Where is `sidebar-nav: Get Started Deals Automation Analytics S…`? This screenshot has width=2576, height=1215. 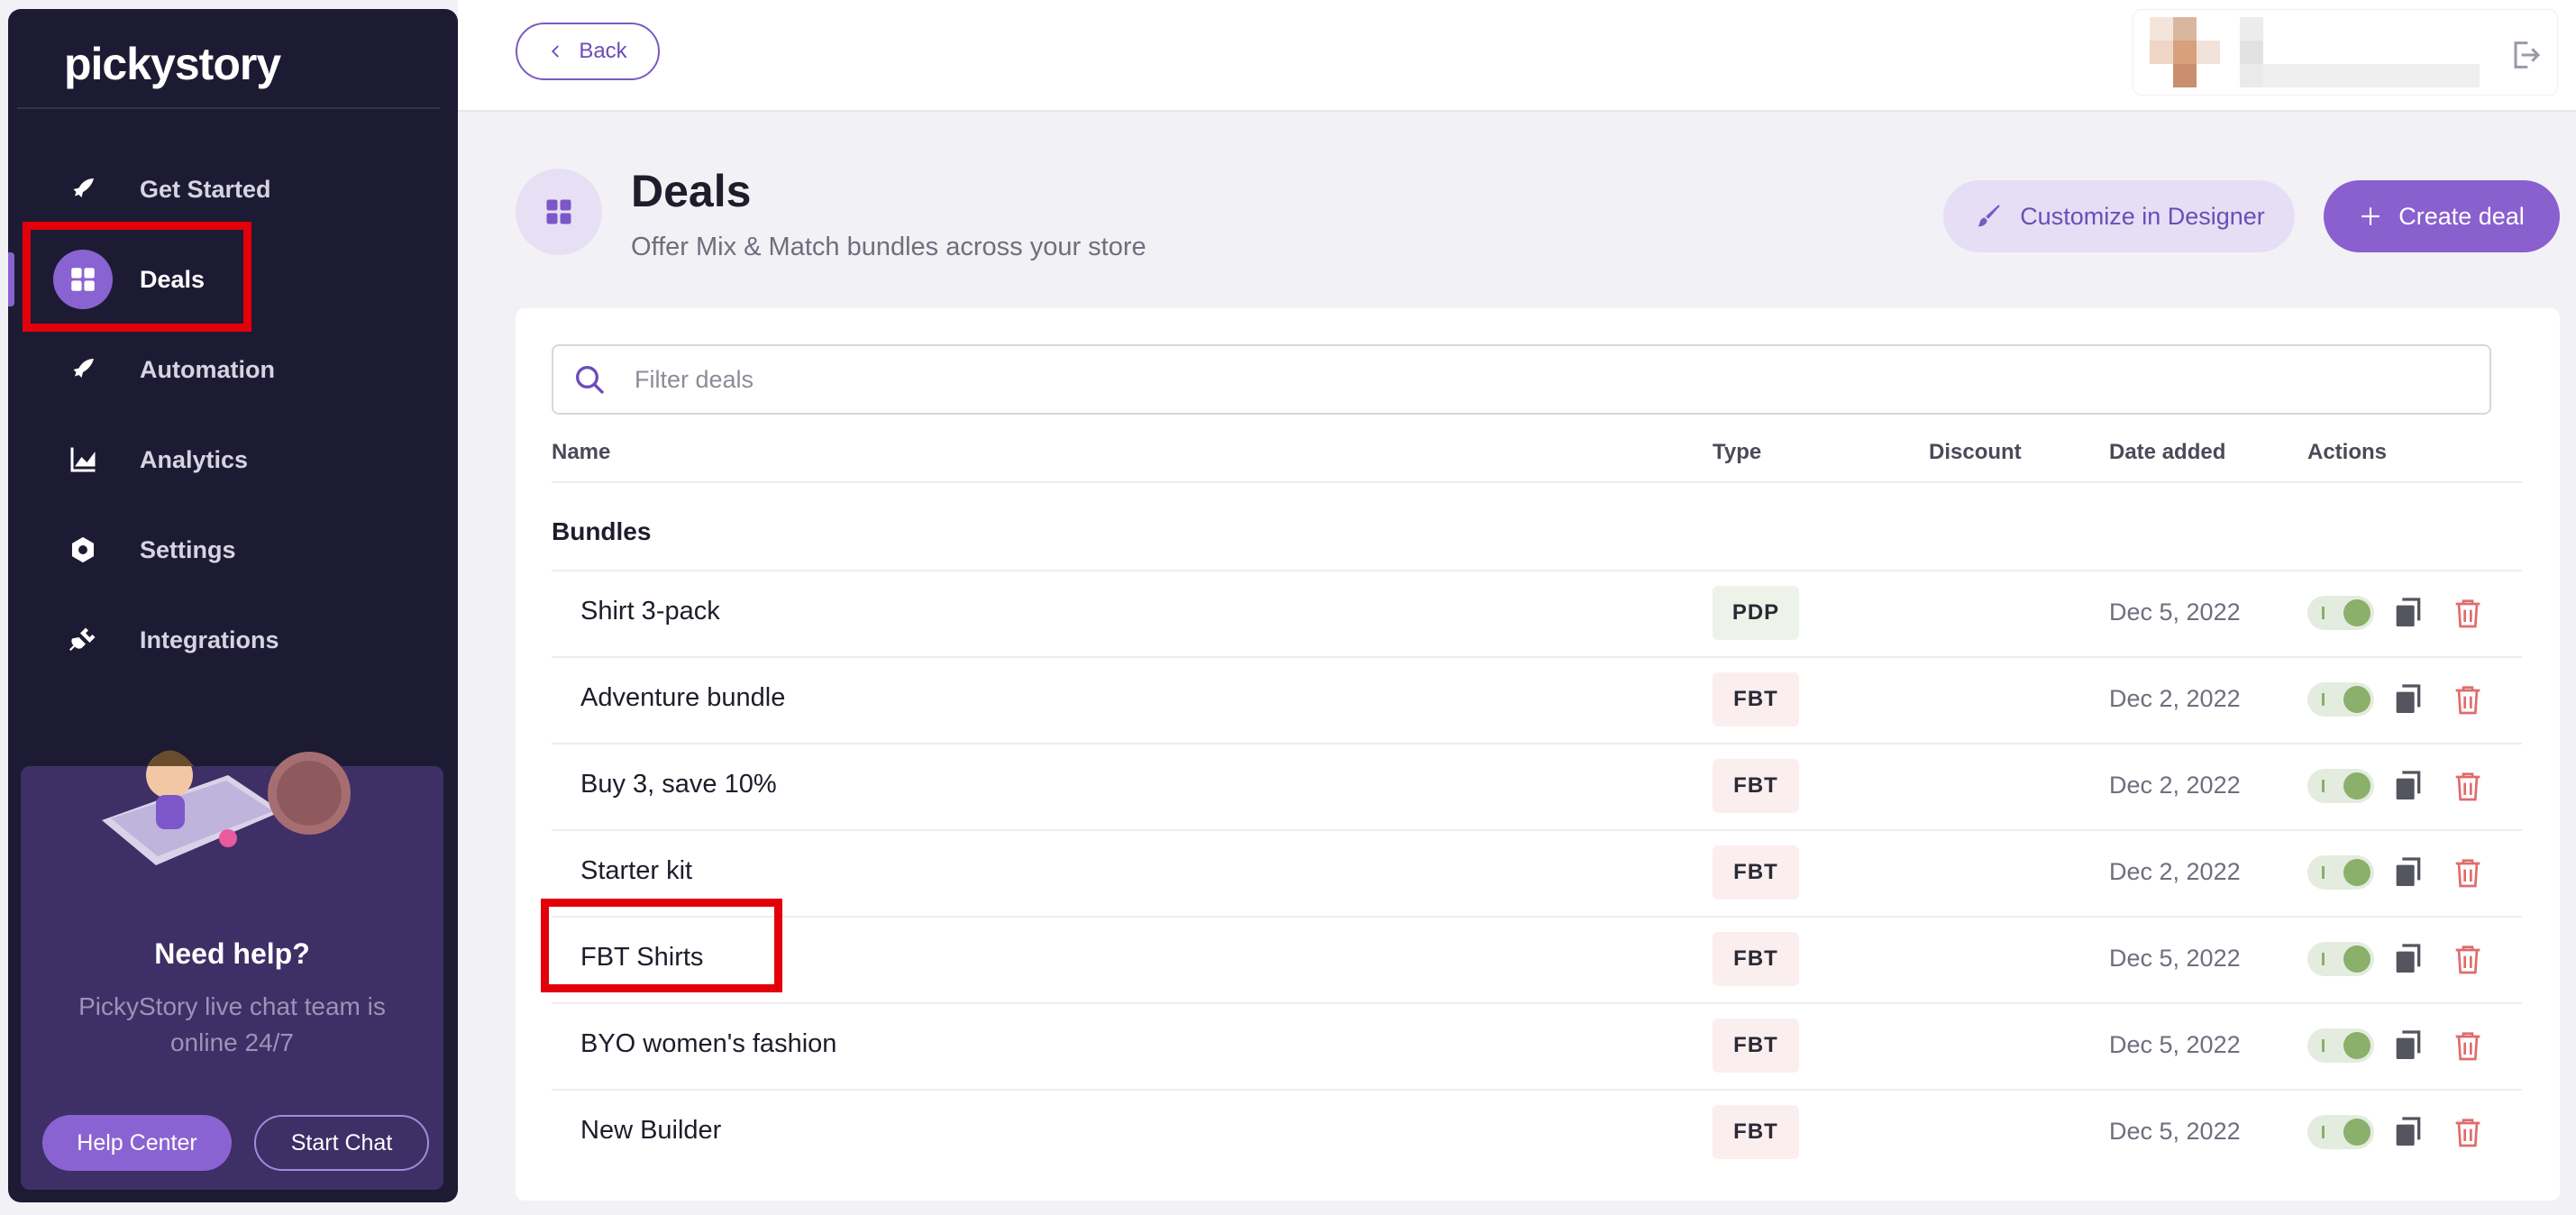 sidebar-nav: Get Started Deals Automation Analytics S… is located at coordinates (233, 414).